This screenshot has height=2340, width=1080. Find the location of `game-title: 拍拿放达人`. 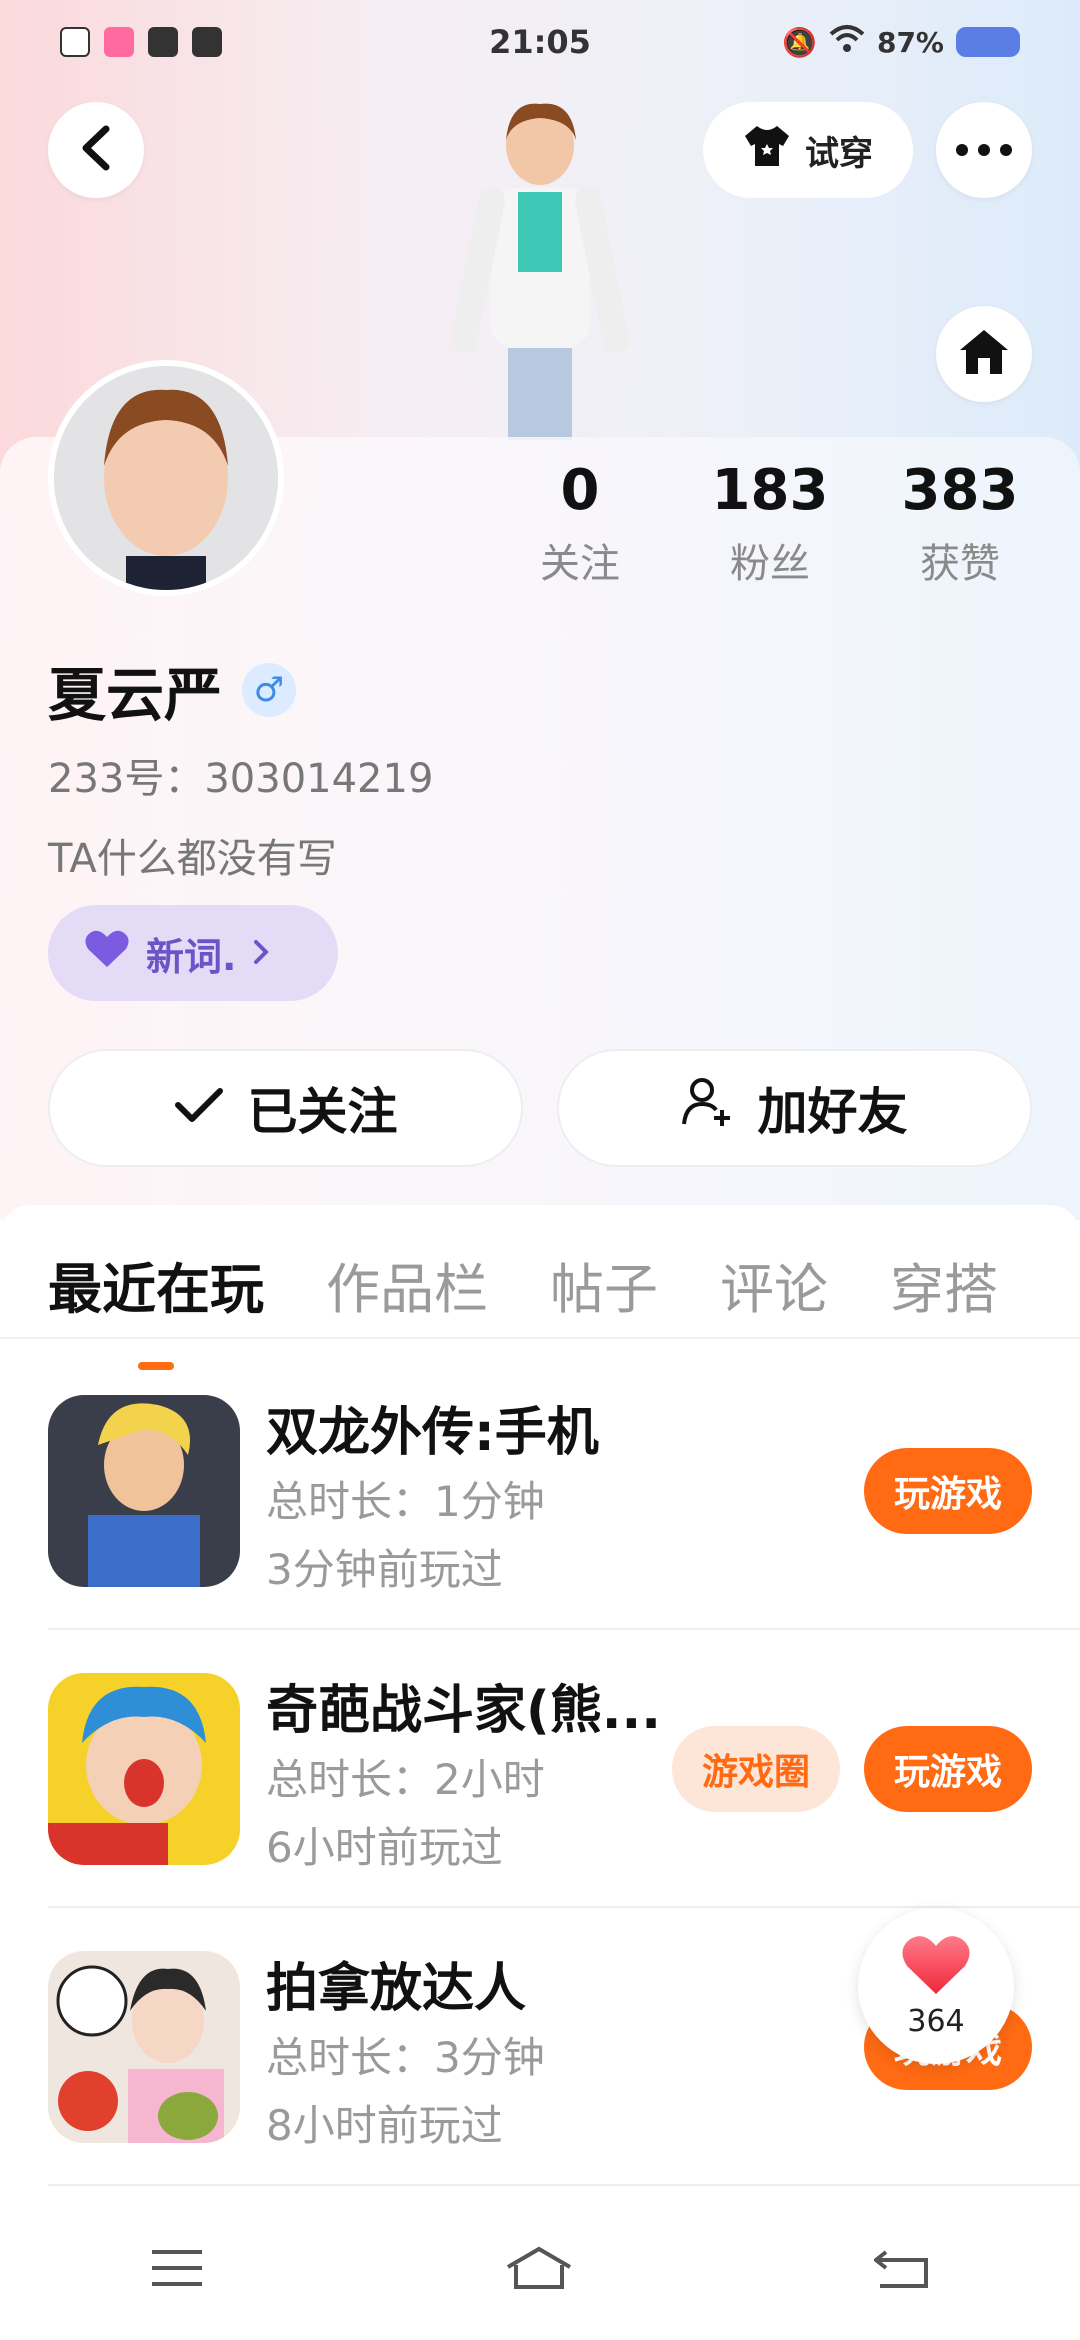

game-title: 拍拿放达人 is located at coordinates (396, 1989).